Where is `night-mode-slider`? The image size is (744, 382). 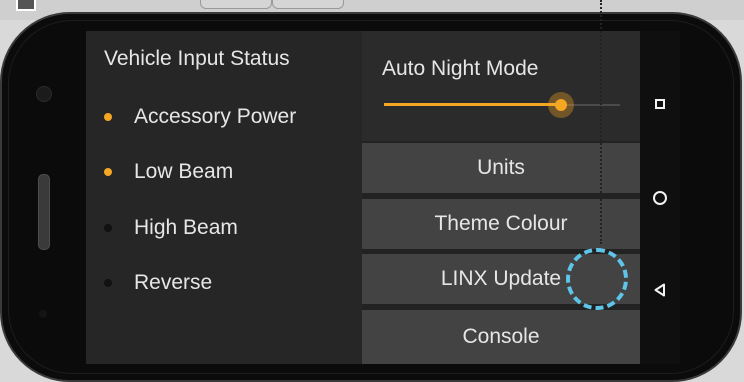 night-mode-slider is located at coordinates (502, 105).